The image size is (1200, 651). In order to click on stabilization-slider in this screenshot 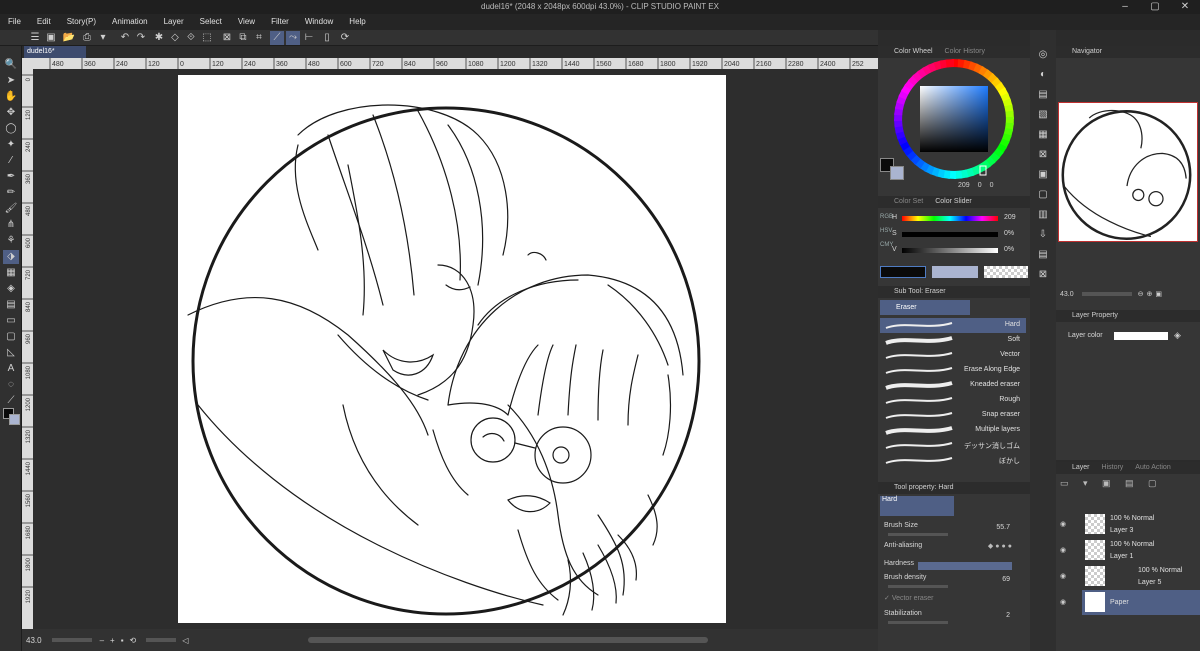, I will do `click(918, 622)`.